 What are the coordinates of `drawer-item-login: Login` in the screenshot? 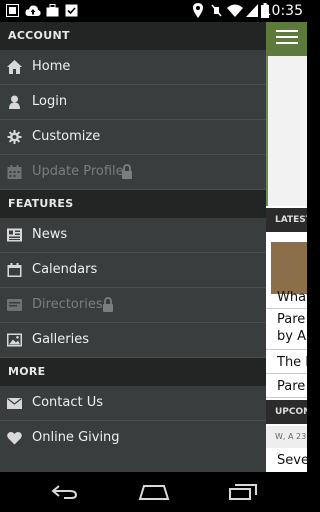 It's located at (133, 102).